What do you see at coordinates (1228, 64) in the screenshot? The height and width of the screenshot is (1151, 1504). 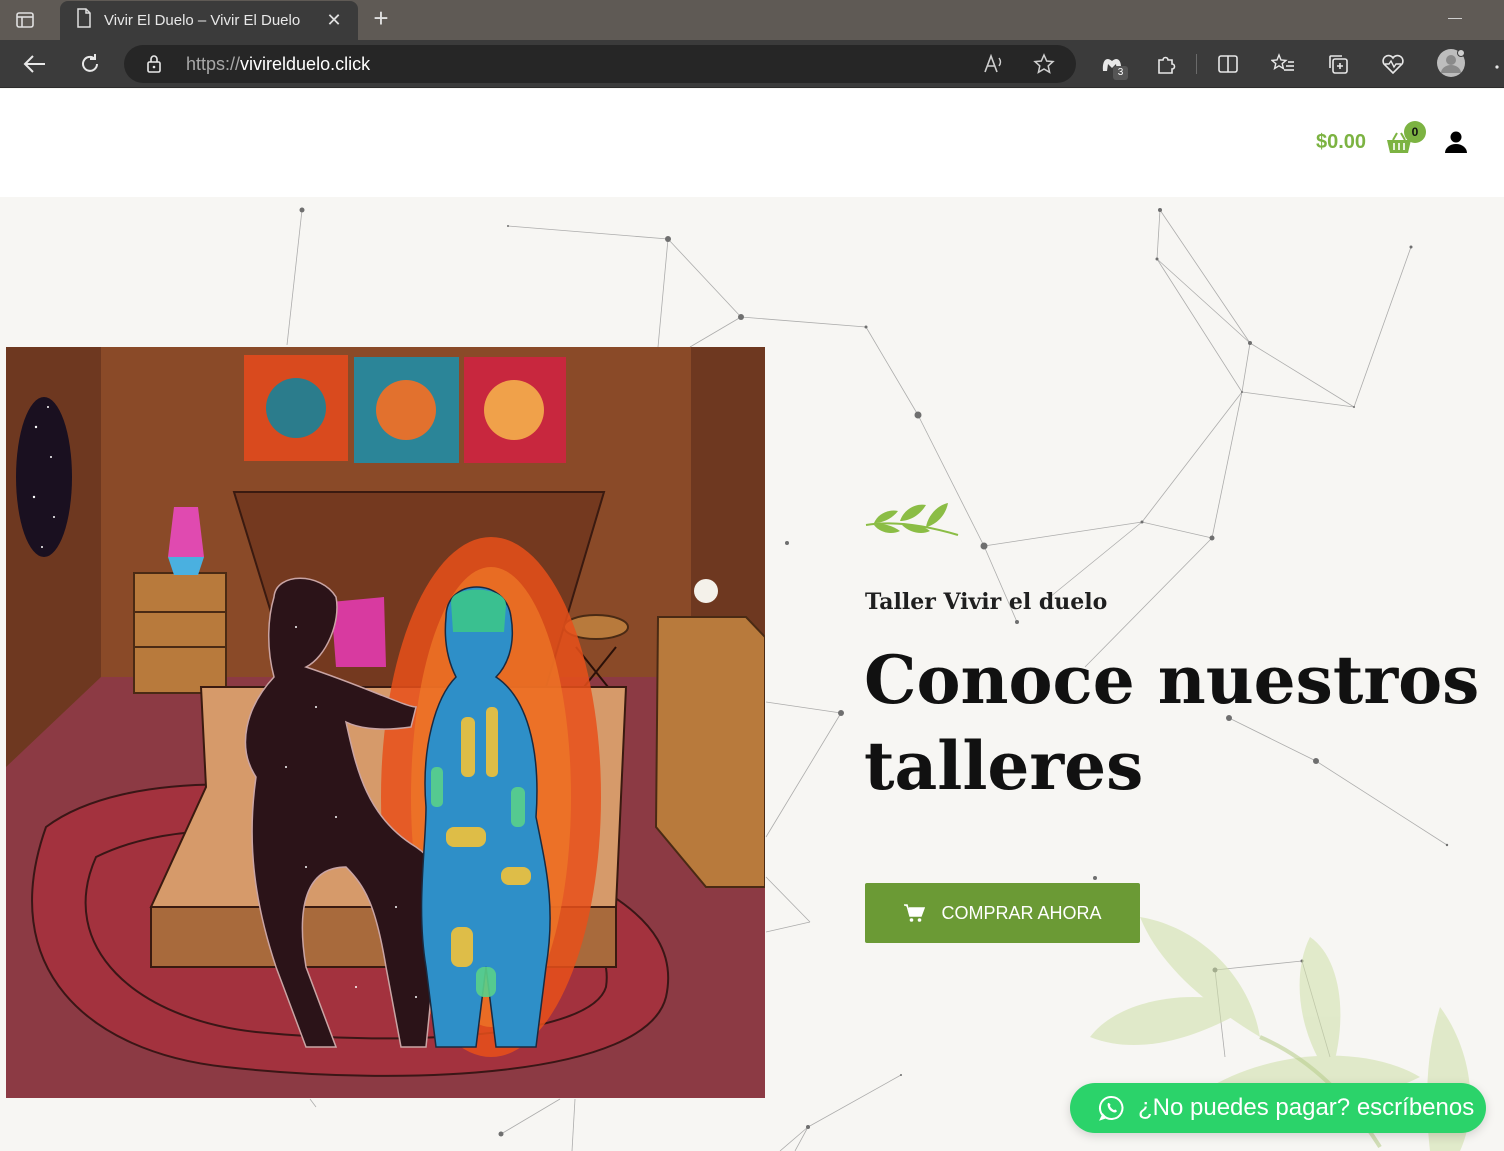 I see `split-screen-icon` at bounding box center [1228, 64].